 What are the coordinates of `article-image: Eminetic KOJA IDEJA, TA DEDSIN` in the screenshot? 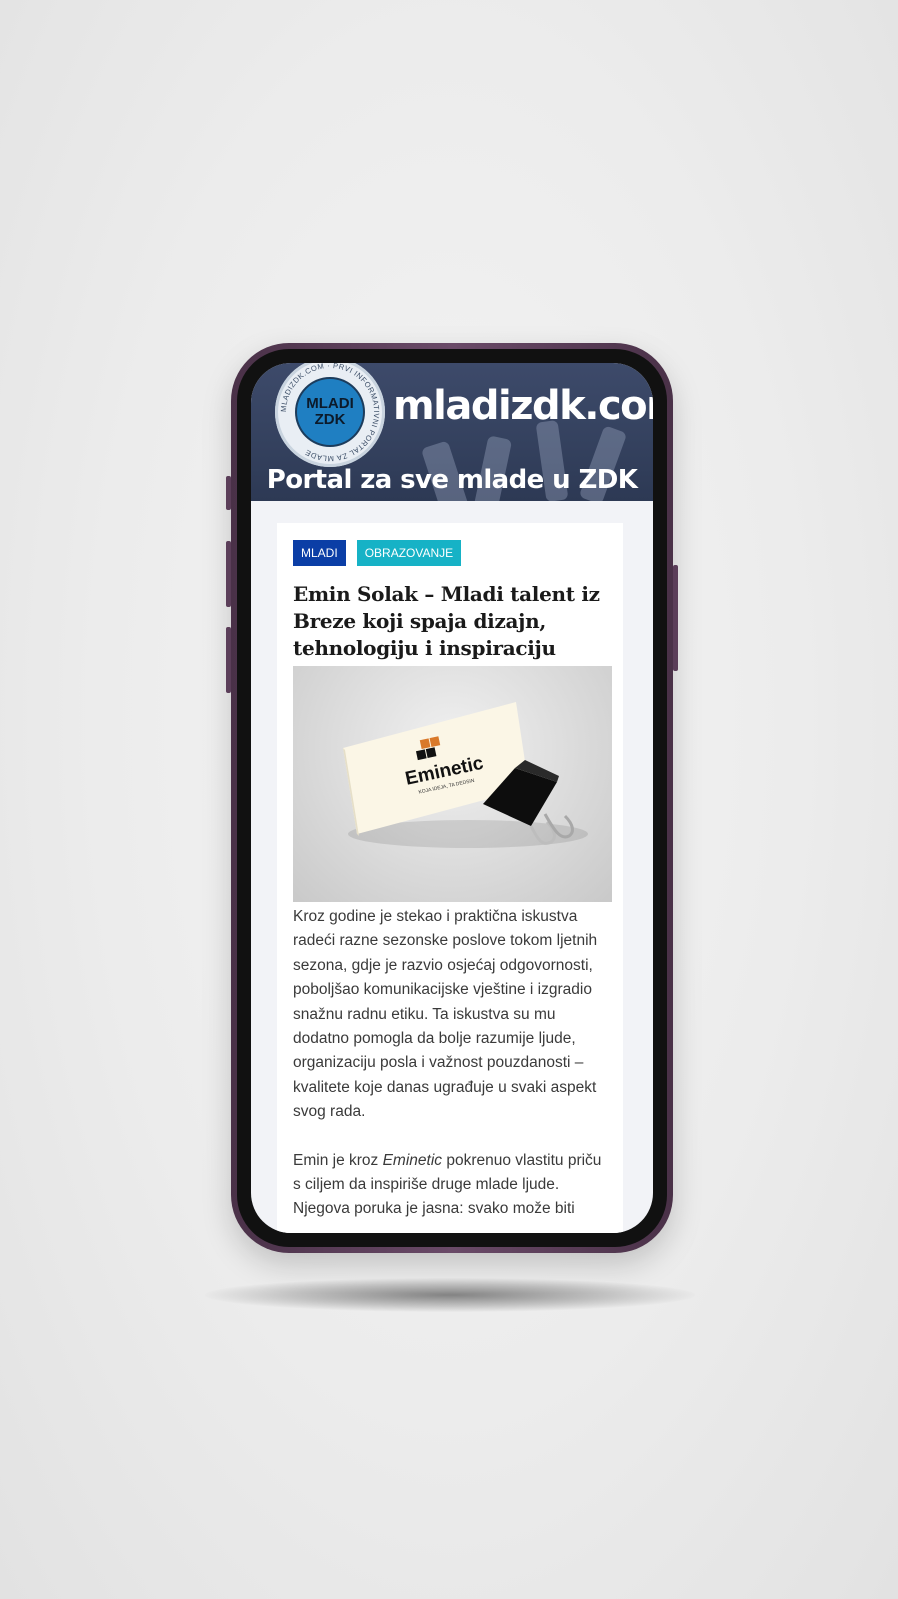 It's located at (452, 784).